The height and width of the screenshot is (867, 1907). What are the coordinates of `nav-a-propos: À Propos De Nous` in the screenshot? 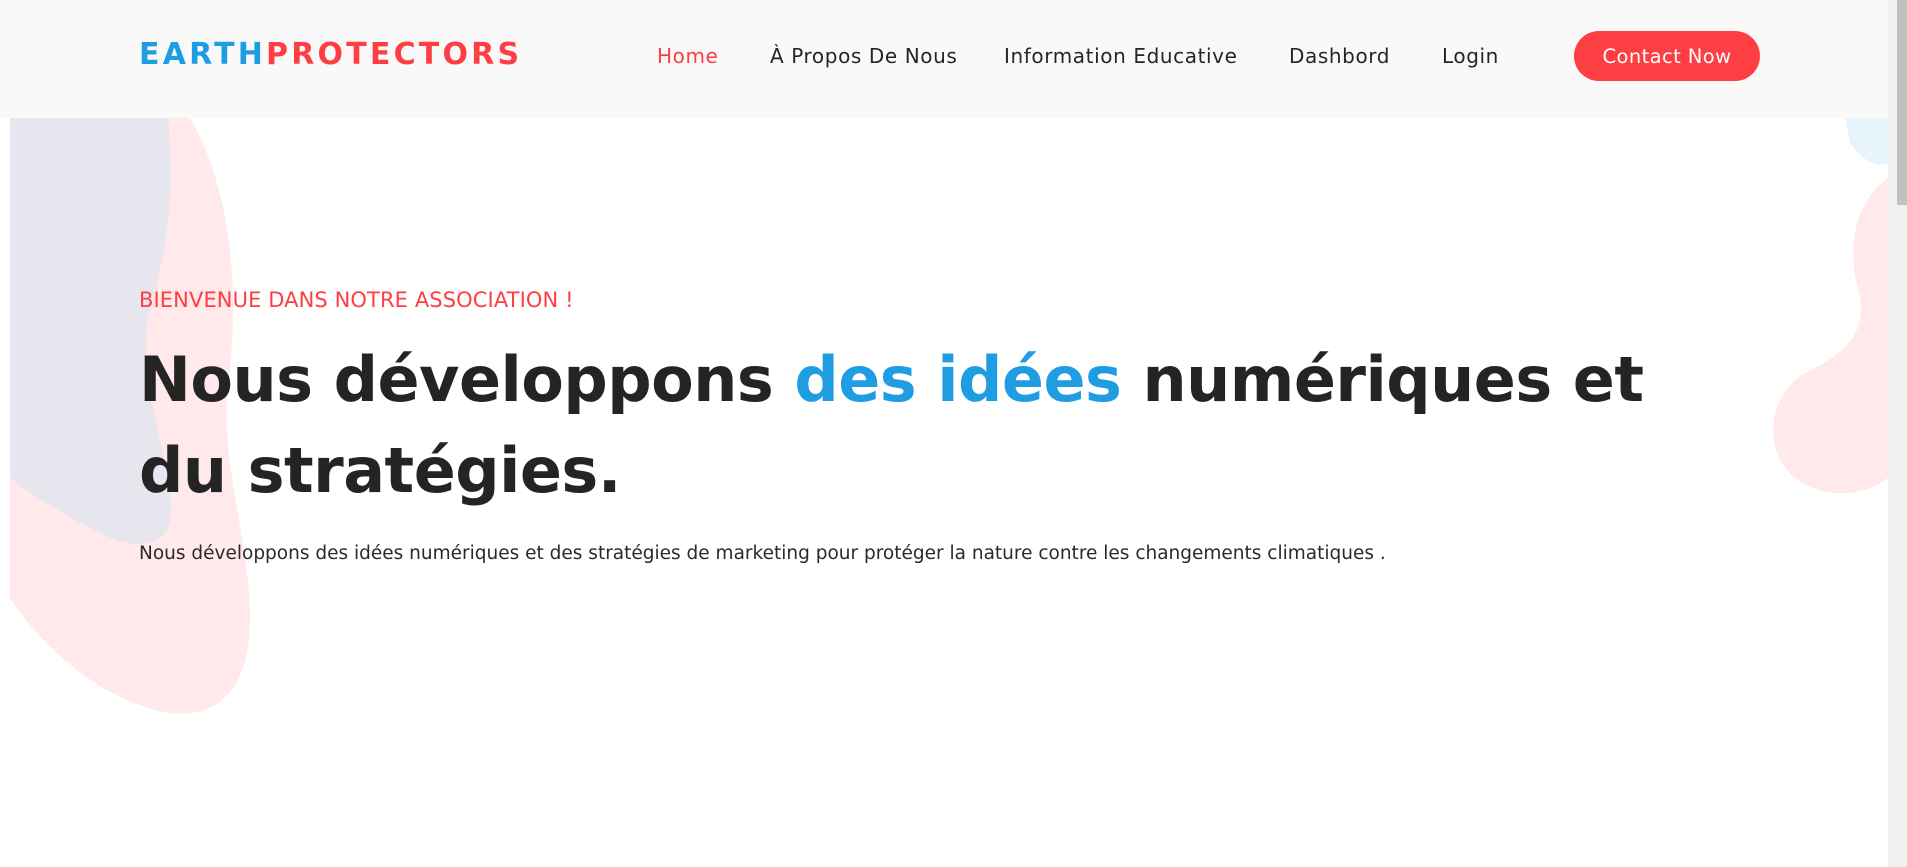 It's located at (863, 56).